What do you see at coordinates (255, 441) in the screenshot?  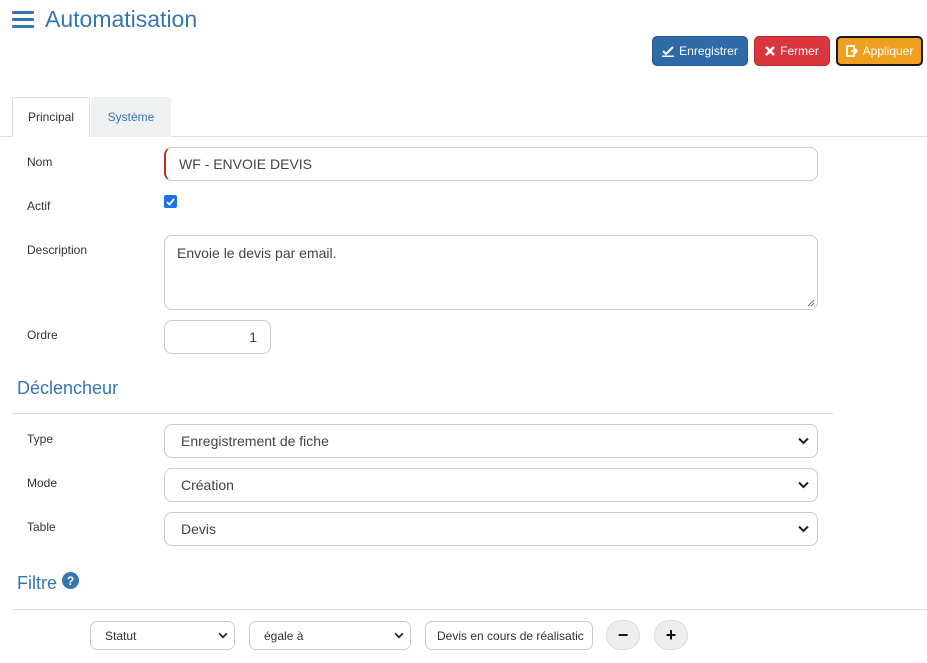 I see `type-value: Enregistrement de fiche` at bounding box center [255, 441].